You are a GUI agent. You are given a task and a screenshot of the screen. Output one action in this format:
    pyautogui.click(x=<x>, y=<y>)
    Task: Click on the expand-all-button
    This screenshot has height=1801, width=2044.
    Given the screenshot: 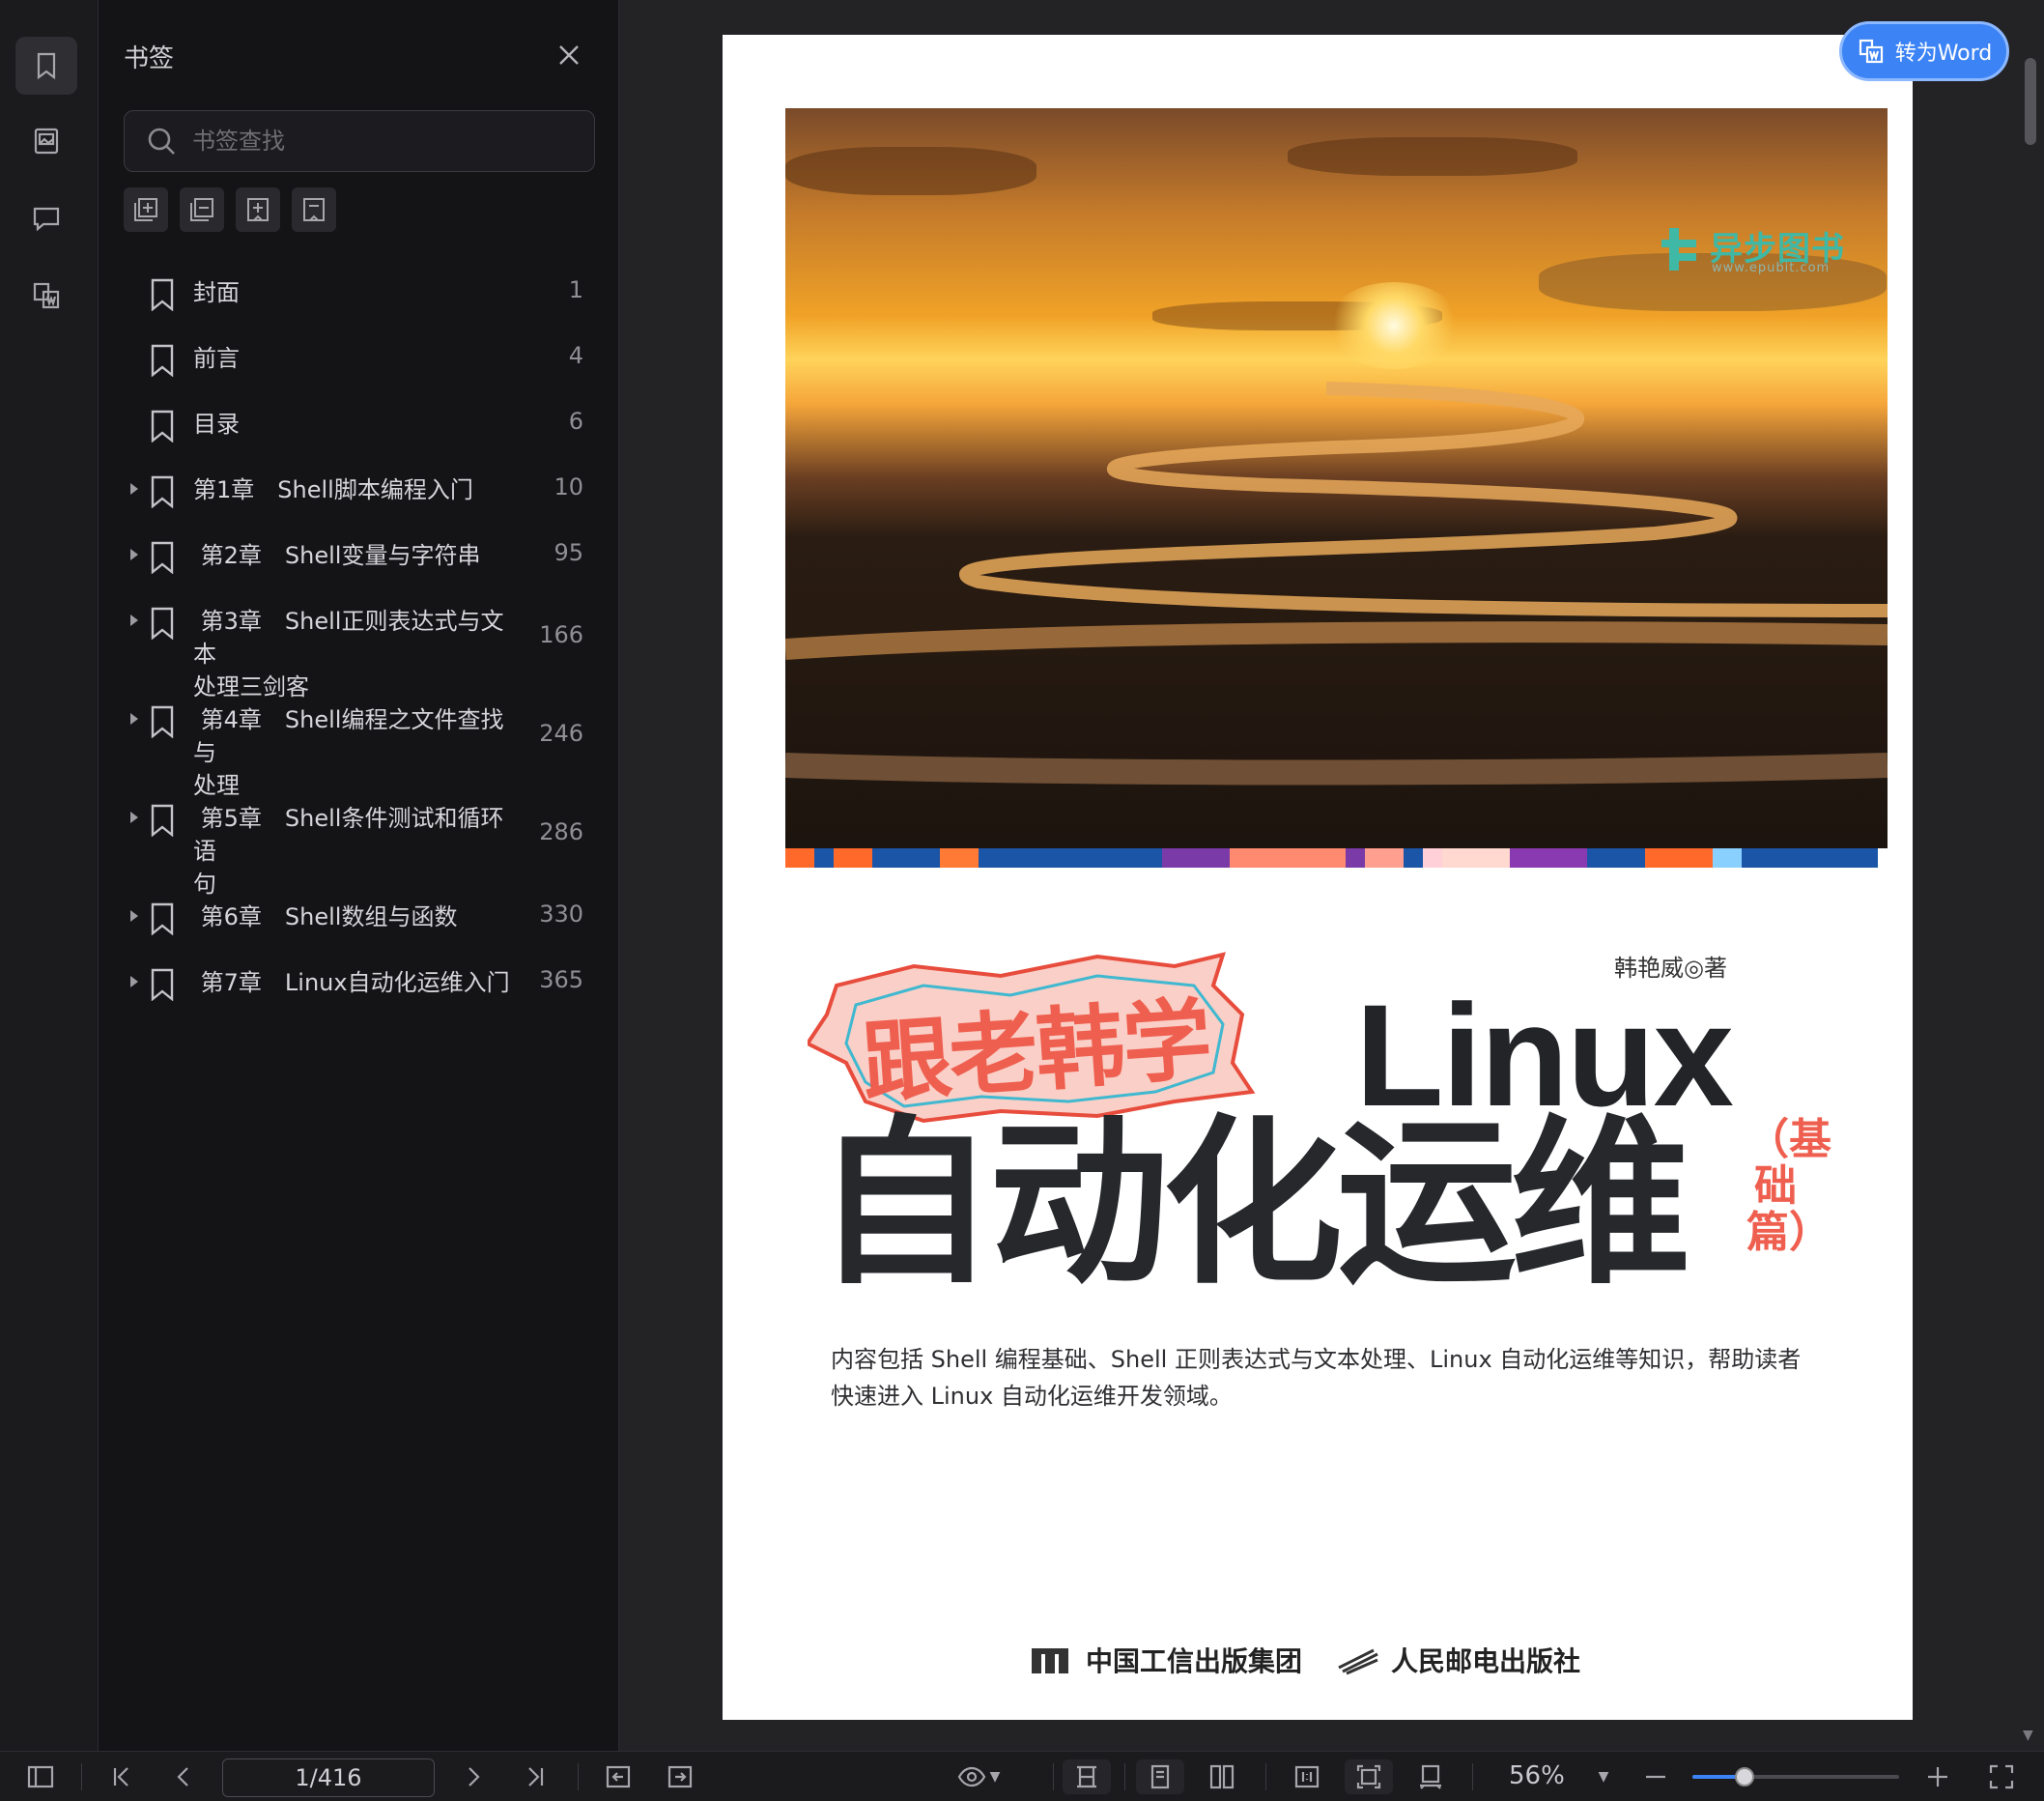 What is the action you would take?
    pyautogui.click(x=146, y=209)
    